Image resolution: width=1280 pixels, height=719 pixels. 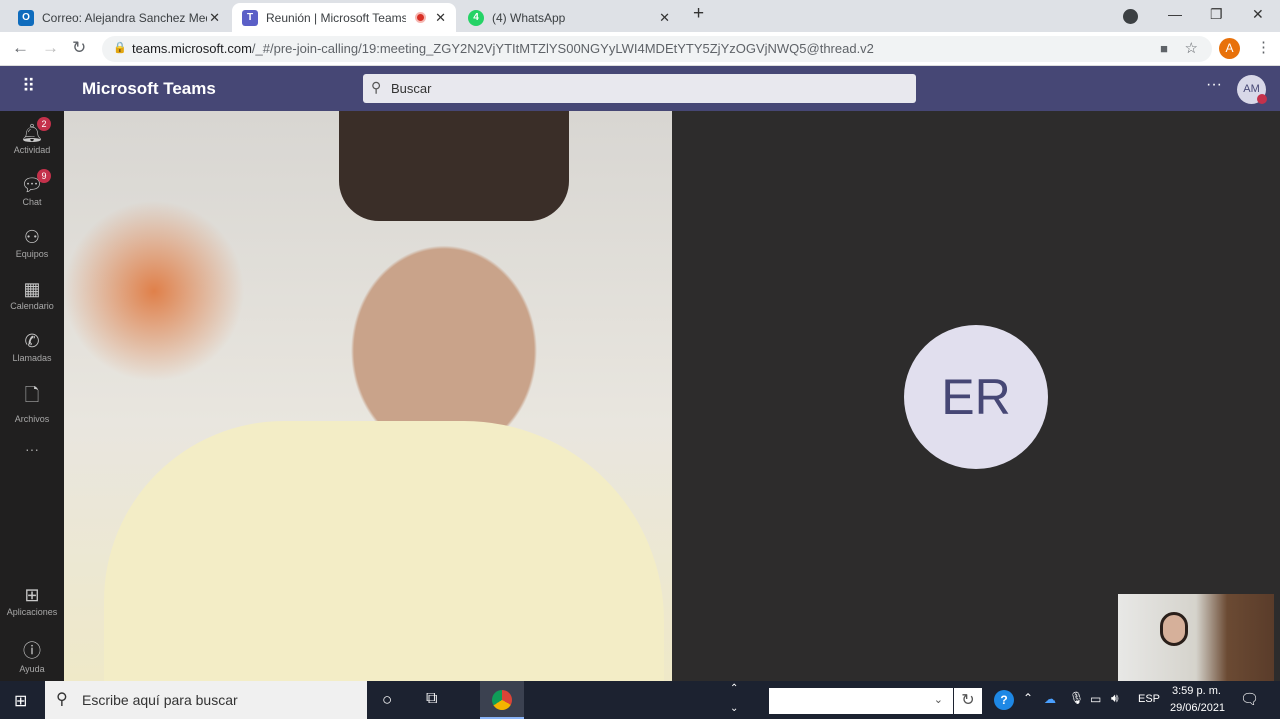 I want to click on self-video-face, so click(x=1174, y=629).